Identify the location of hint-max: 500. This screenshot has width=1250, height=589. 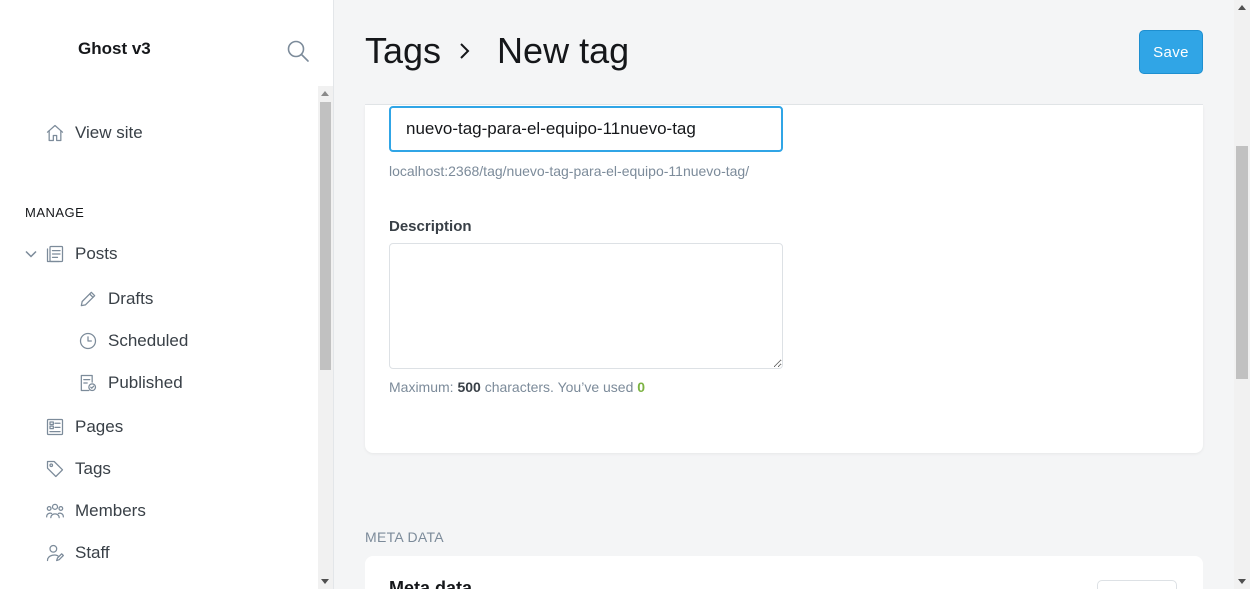
(469, 387).